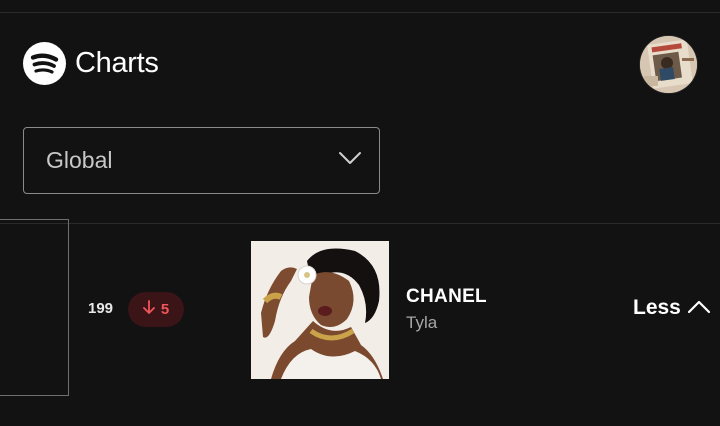 Image resolution: width=720 pixels, height=426 pixels. I want to click on spotify-logo-icon, so click(44, 63).